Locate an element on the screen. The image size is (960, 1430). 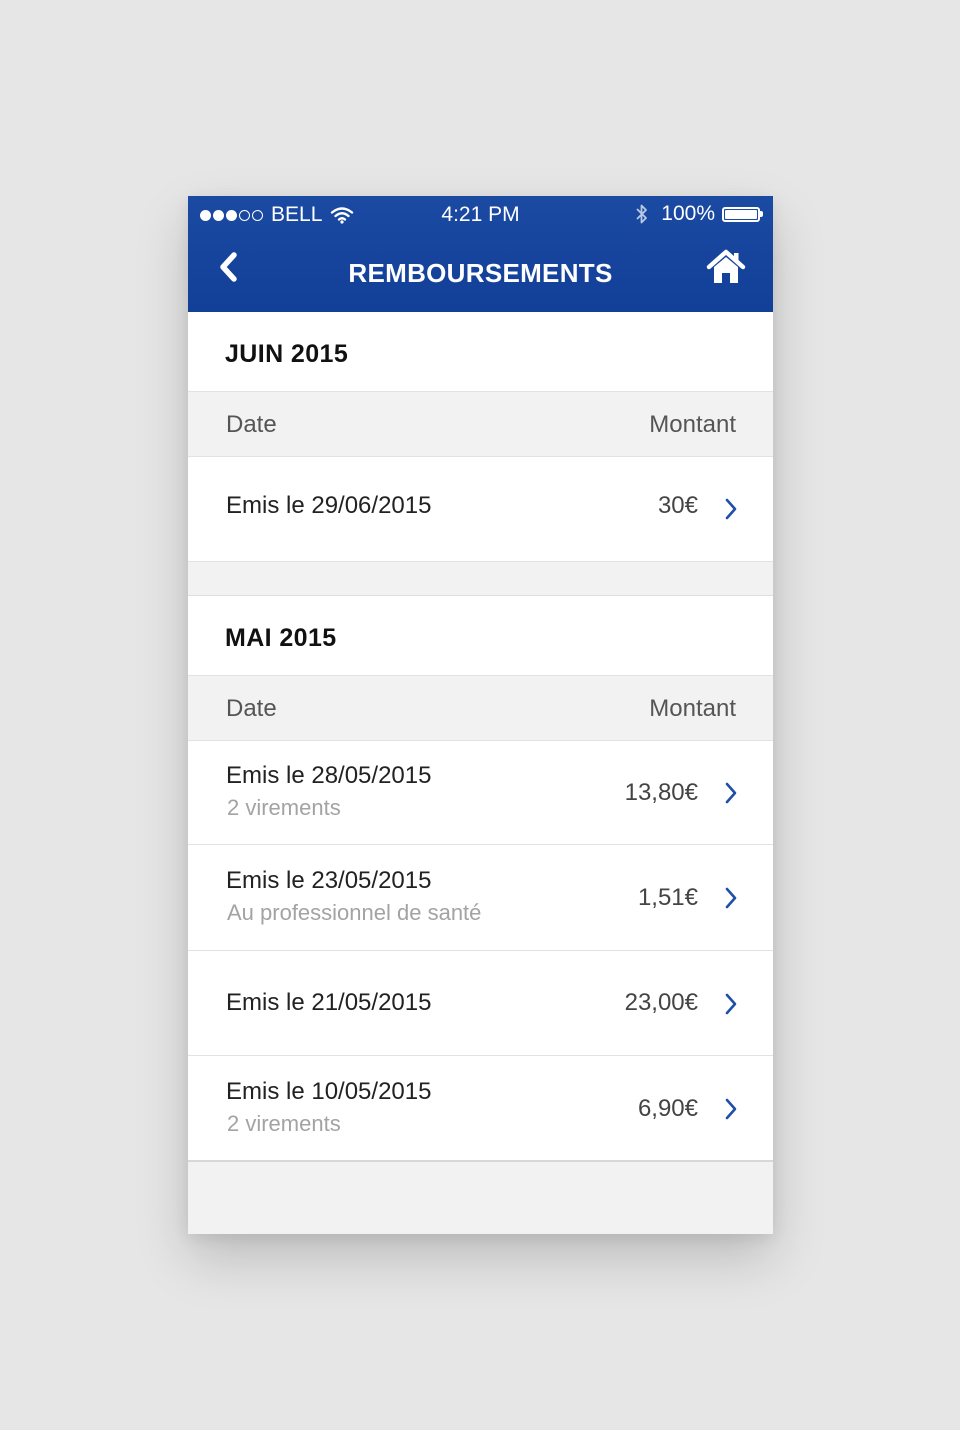
top-bar: BELL 4:21 PM 100% REMBOURSEMENTS is located at coordinates (480, 254).